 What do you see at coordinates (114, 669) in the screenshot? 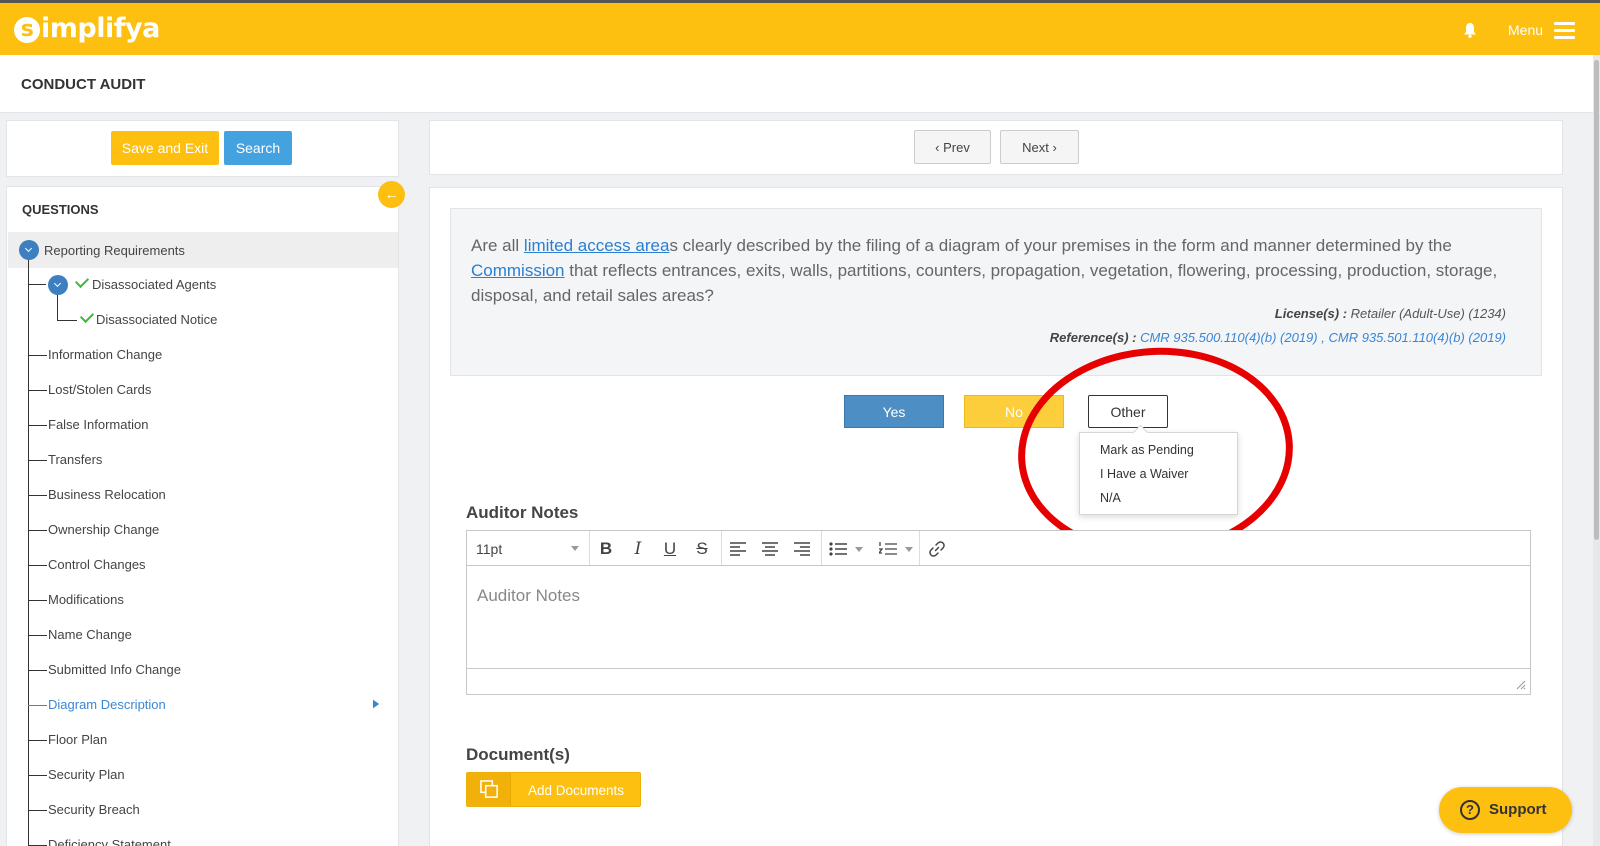
I see `tree-item: Submitted Info Change` at bounding box center [114, 669].